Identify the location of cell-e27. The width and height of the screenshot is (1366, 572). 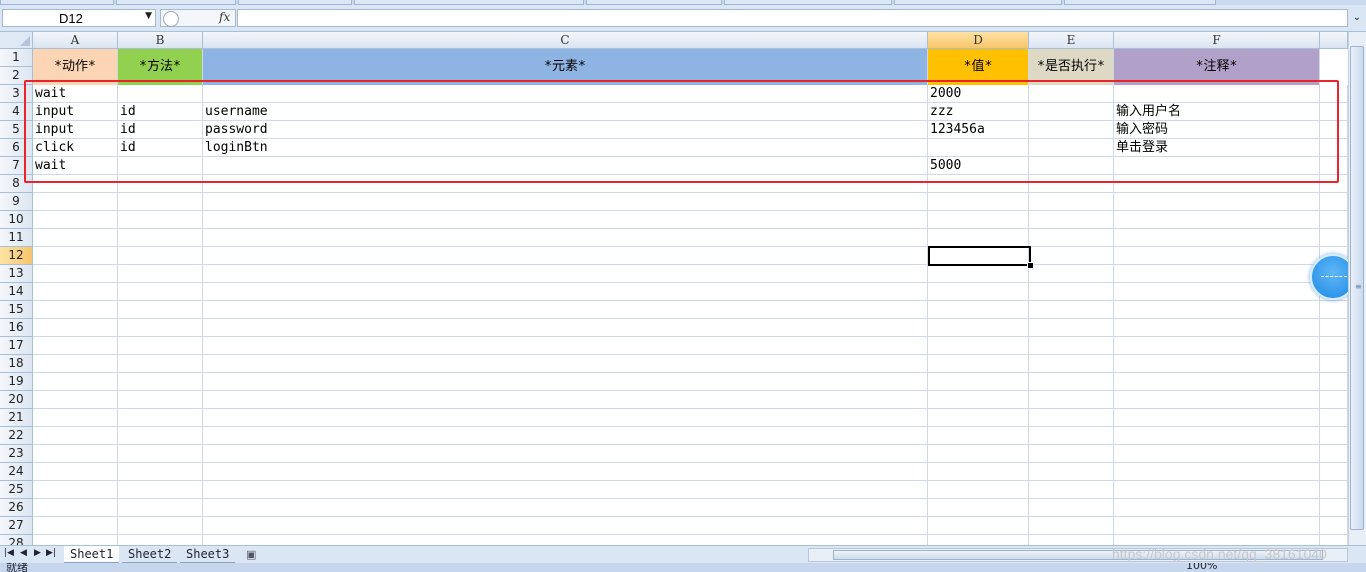
(1071, 526).